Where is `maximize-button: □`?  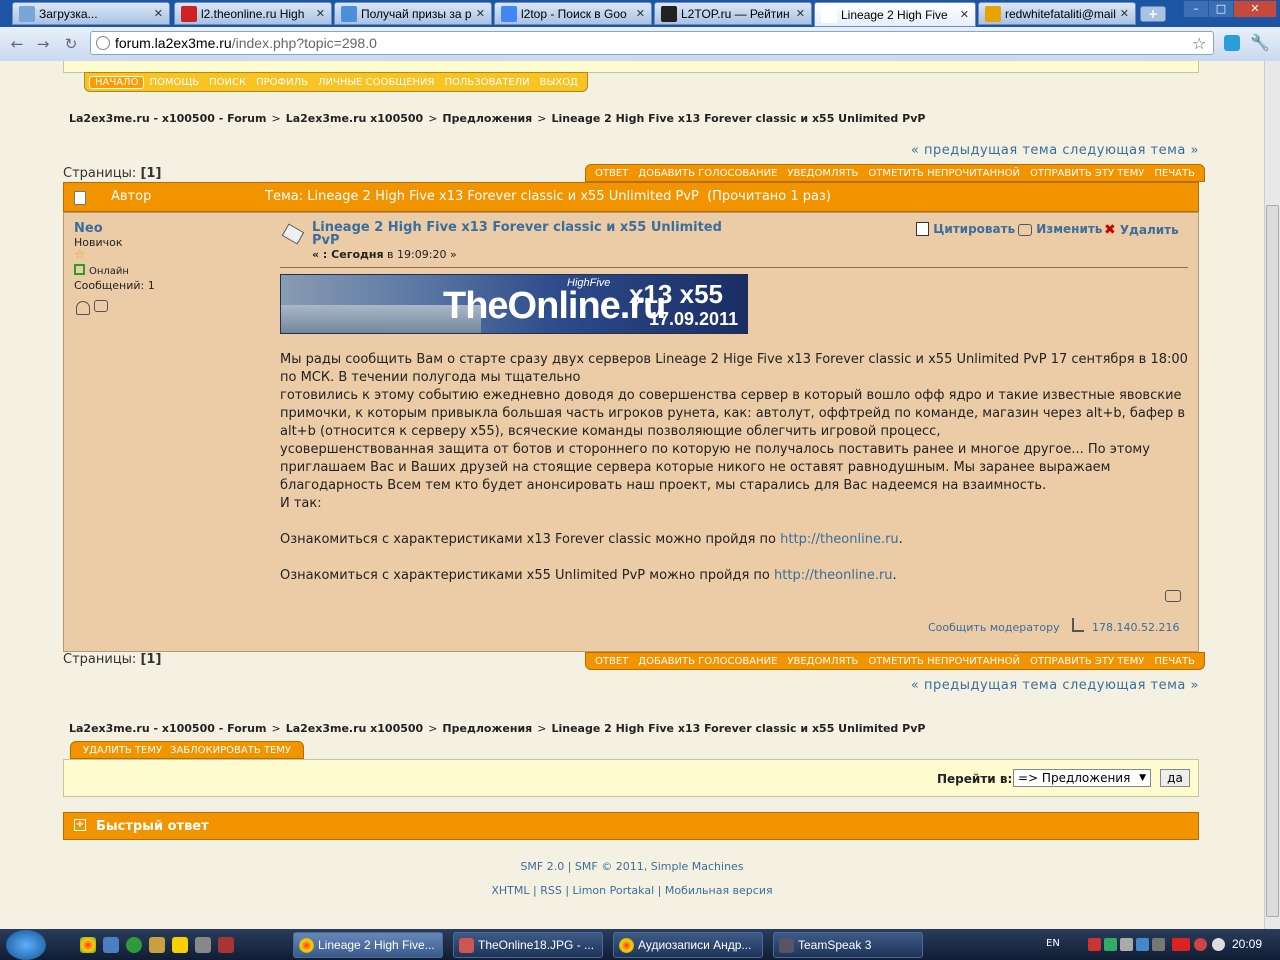 maximize-button: □ is located at coordinates (1221, 9).